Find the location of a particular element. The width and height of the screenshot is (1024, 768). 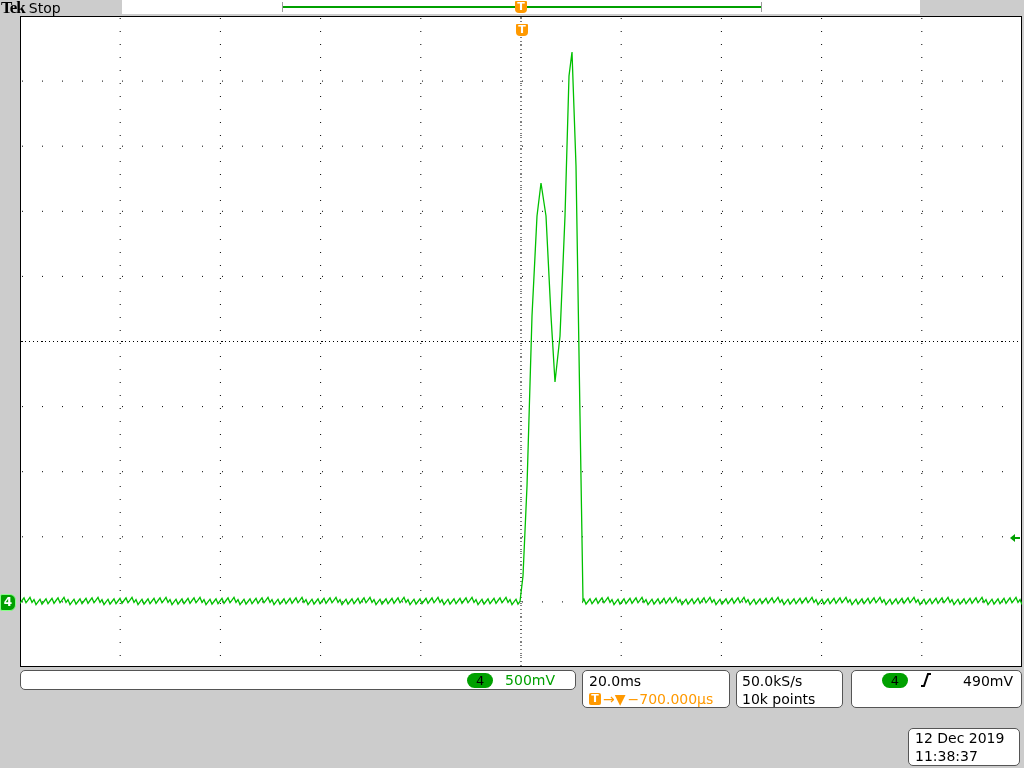

brand-label: Tek is located at coordinates (13, 8).